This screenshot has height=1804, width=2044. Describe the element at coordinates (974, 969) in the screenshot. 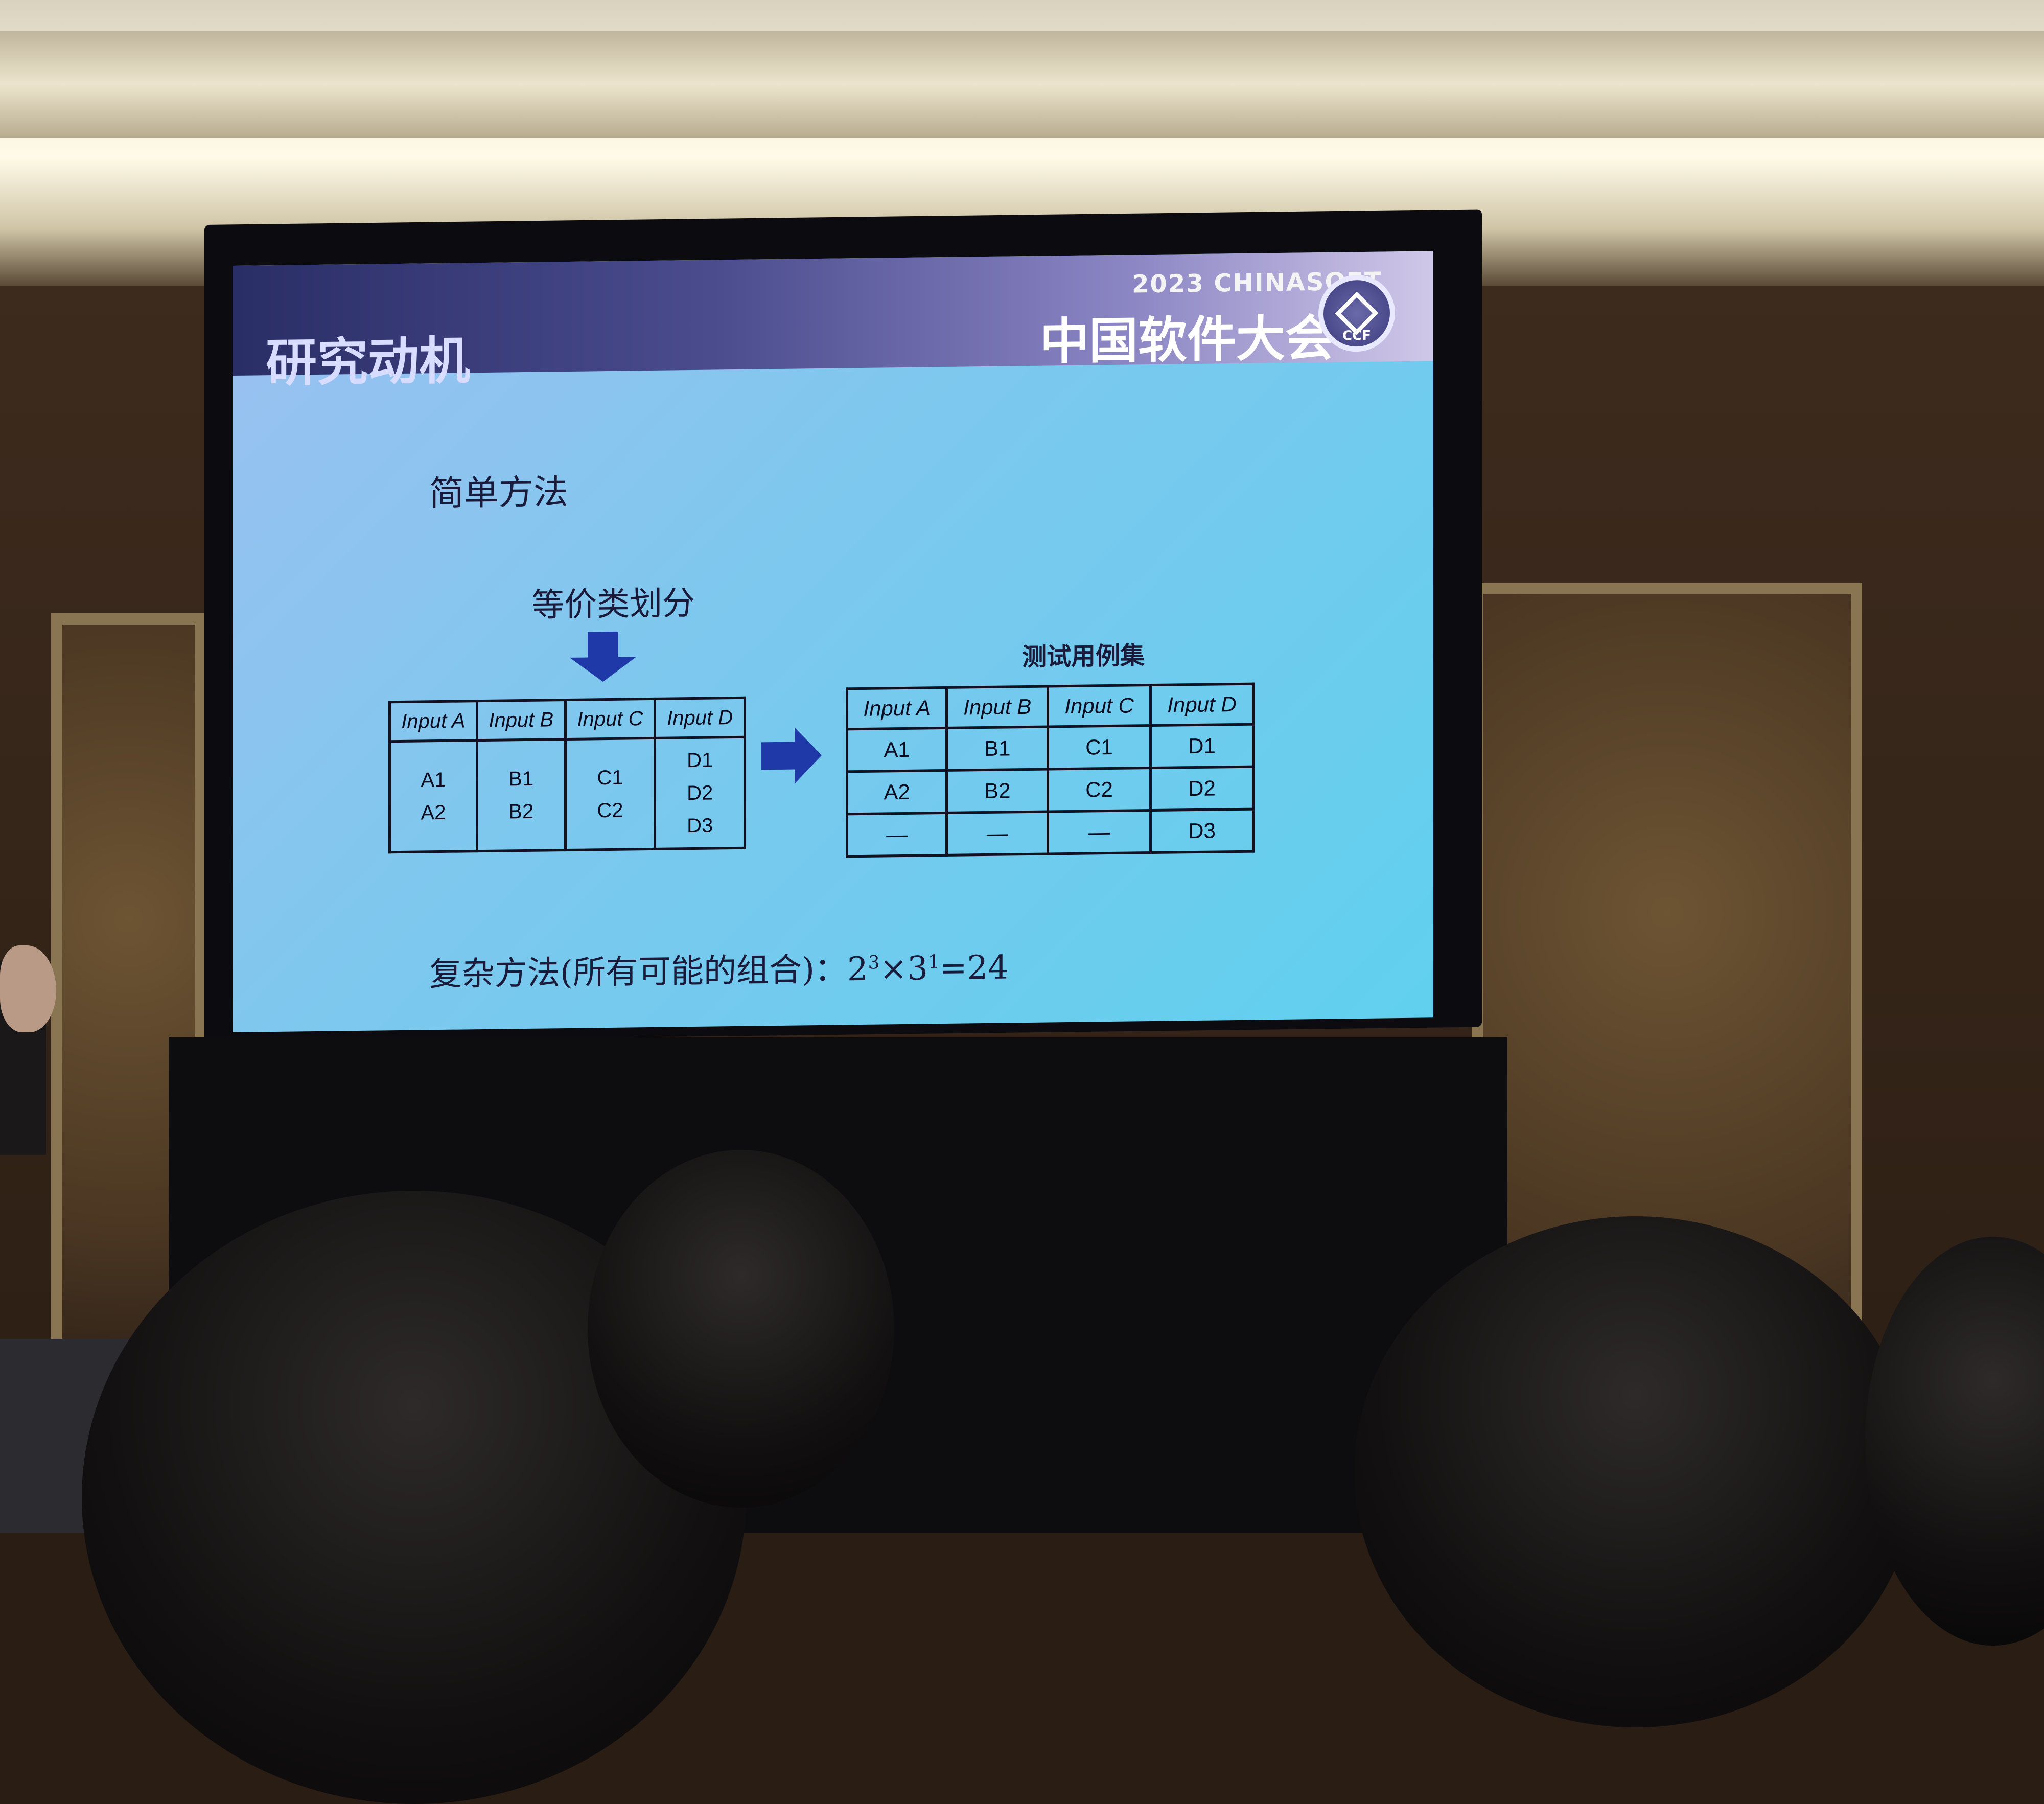

I see `formula-result: =24` at that location.